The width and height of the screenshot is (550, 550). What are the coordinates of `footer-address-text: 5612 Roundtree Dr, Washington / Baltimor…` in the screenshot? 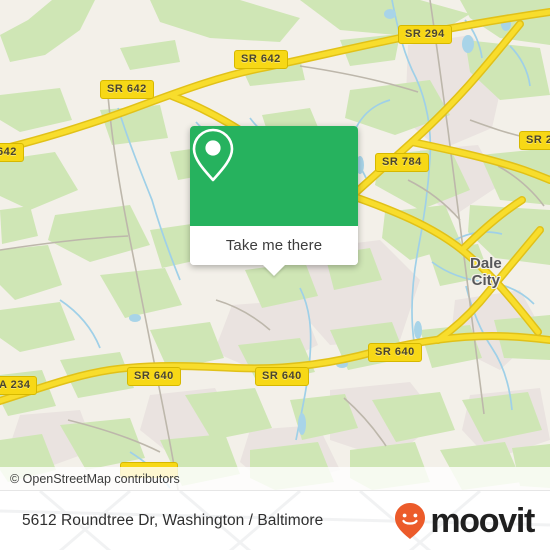 It's located at (173, 520).